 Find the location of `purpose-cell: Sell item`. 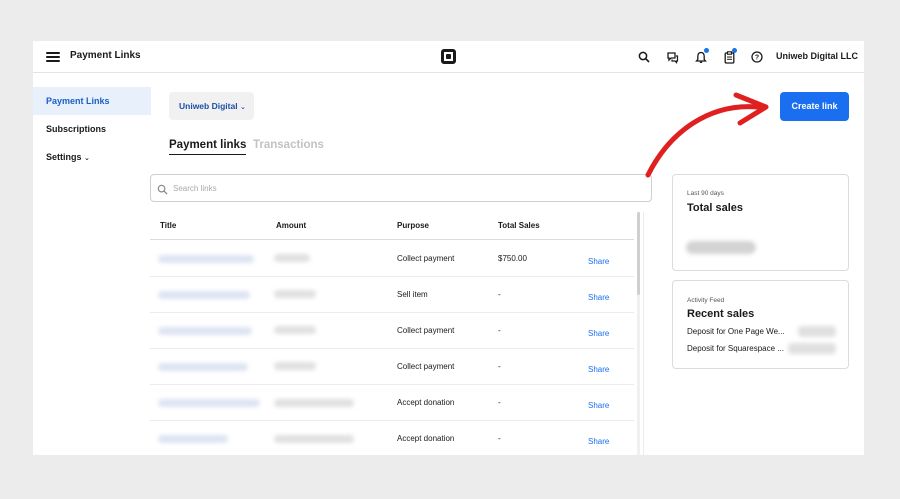

purpose-cell: Sell item is located at coordinates (412, 294).